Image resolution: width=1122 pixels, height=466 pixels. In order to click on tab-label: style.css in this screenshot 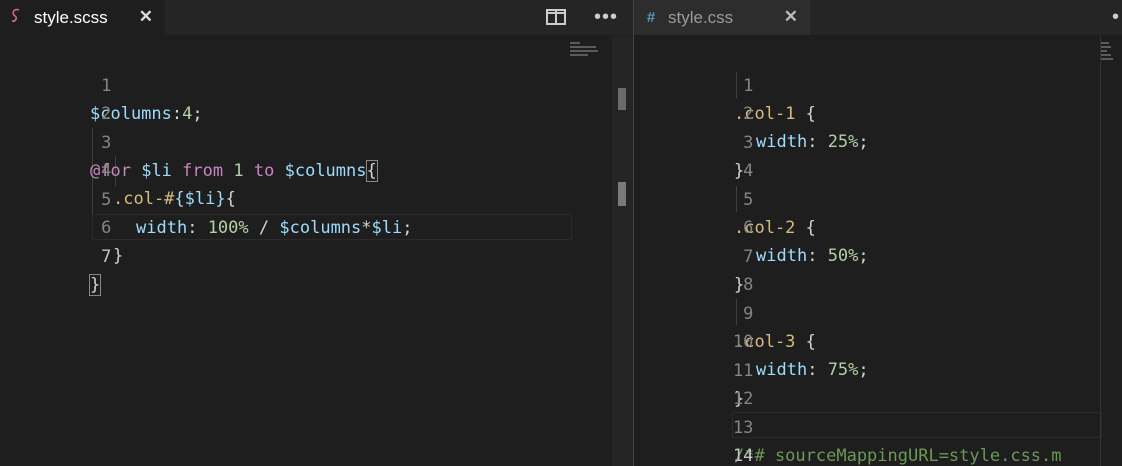, I will do `click(701, 17)`.